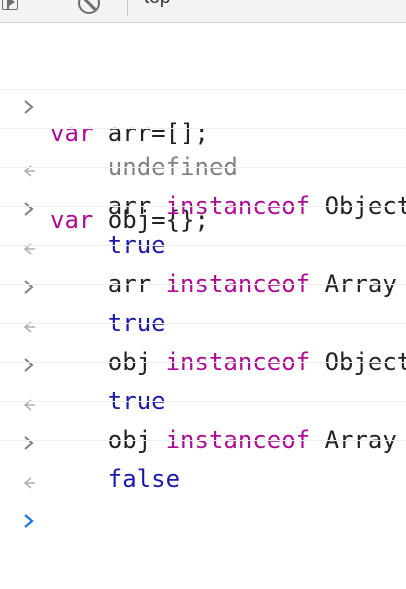  I want to click on context-selector: top, so click(157, 4).